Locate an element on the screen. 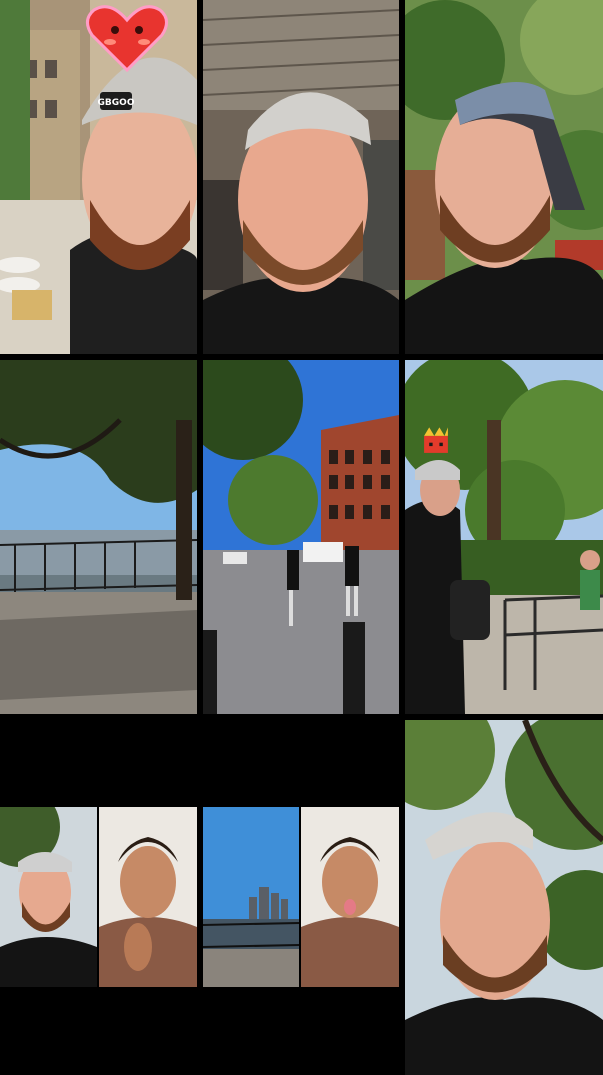 This screenshot has width=603, height=1075. photo-waterfront is located at coordinates (98, 537).